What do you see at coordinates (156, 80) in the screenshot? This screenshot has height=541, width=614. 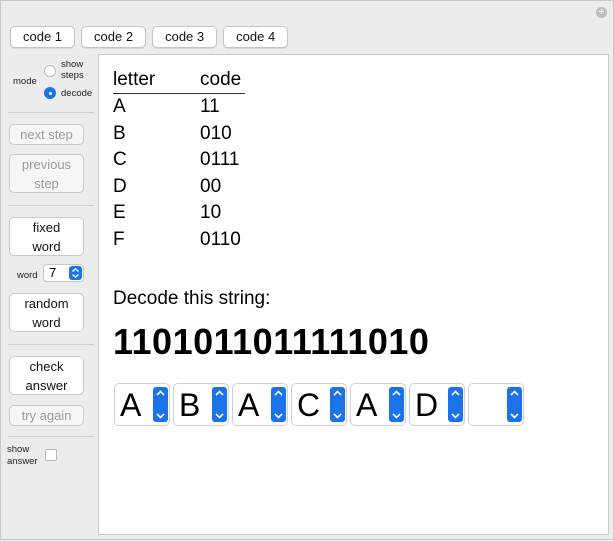 I see `letter-header: letter` at bounding box center [156, 80].